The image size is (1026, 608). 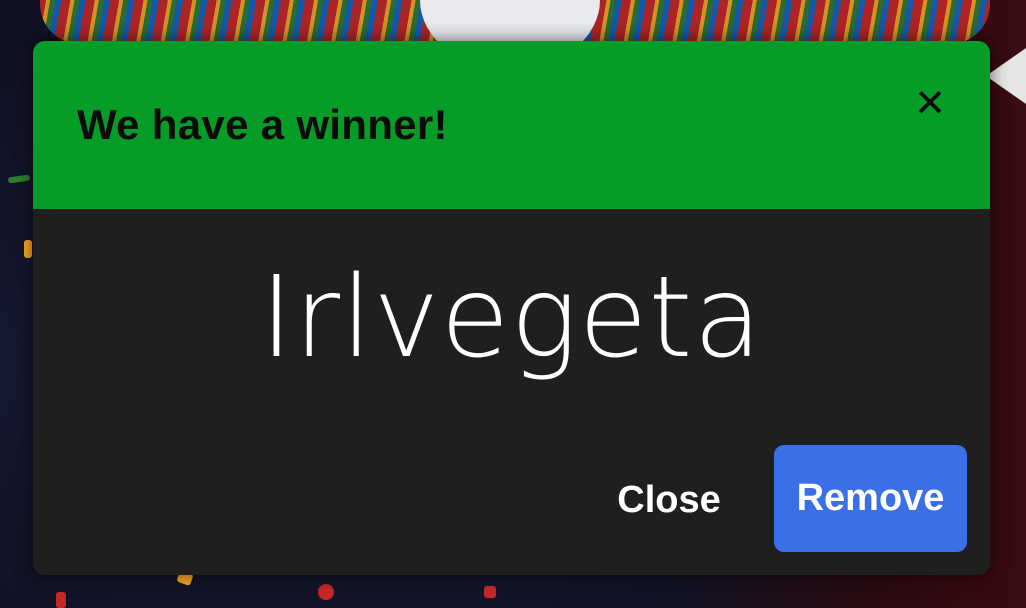 What do you see at coordinates (511, 318) in the screenshot?
I see `winner-name: Irlvegeta` at bounding box center [511, 318].